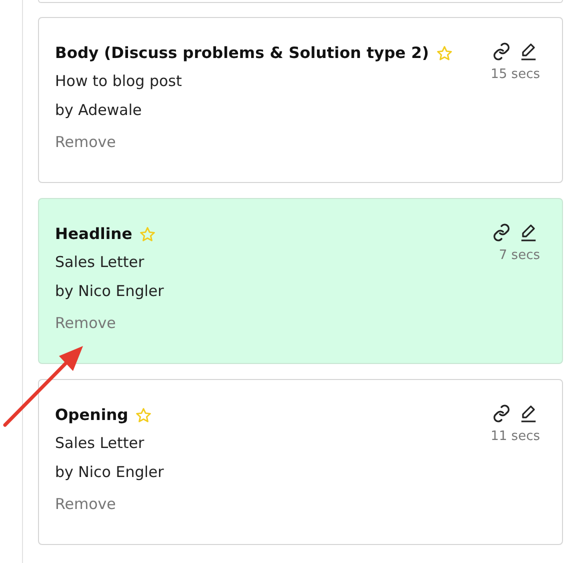 This screenshot has height=563, width=575. What do you see at coordinates (242, 53) in the screenshot?
I see `card-title: Body (Discuss problems & Solution type 2)` at bounding box center [242, 53].